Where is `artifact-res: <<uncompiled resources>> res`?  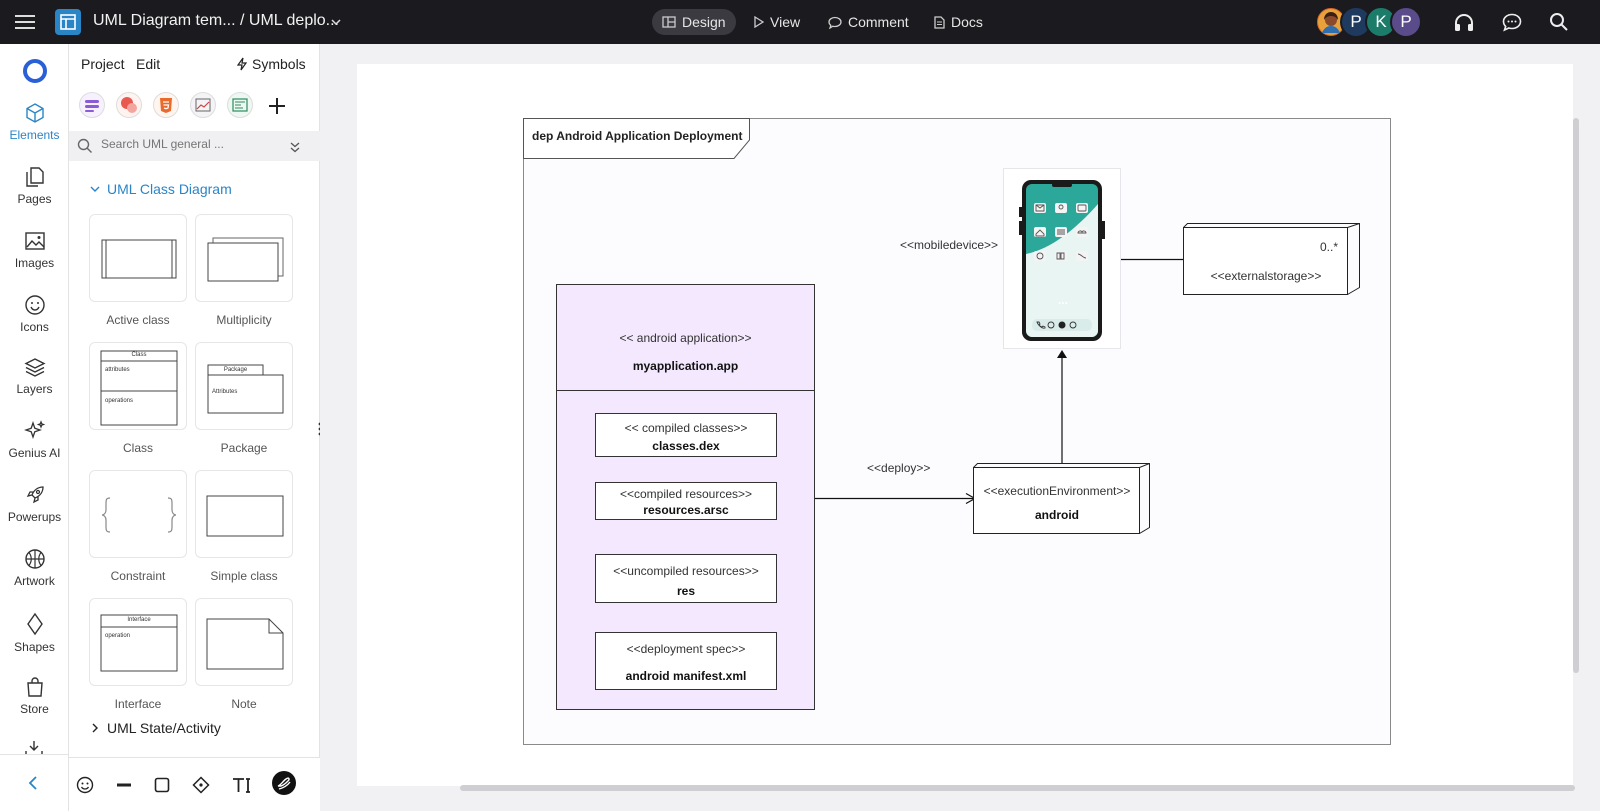 artifact-res: <<uncompiled resources>> res is located at coordinates (686, 578).